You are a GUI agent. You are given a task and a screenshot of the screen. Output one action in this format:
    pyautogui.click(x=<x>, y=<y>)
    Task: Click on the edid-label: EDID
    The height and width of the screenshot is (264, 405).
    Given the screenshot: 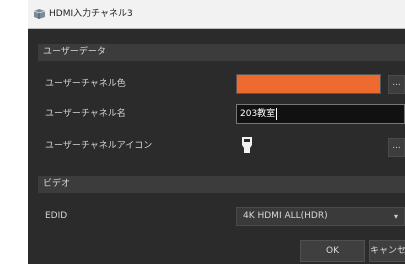 What is the action you would take?
    pyautogui.click(x=56, y=216)
    